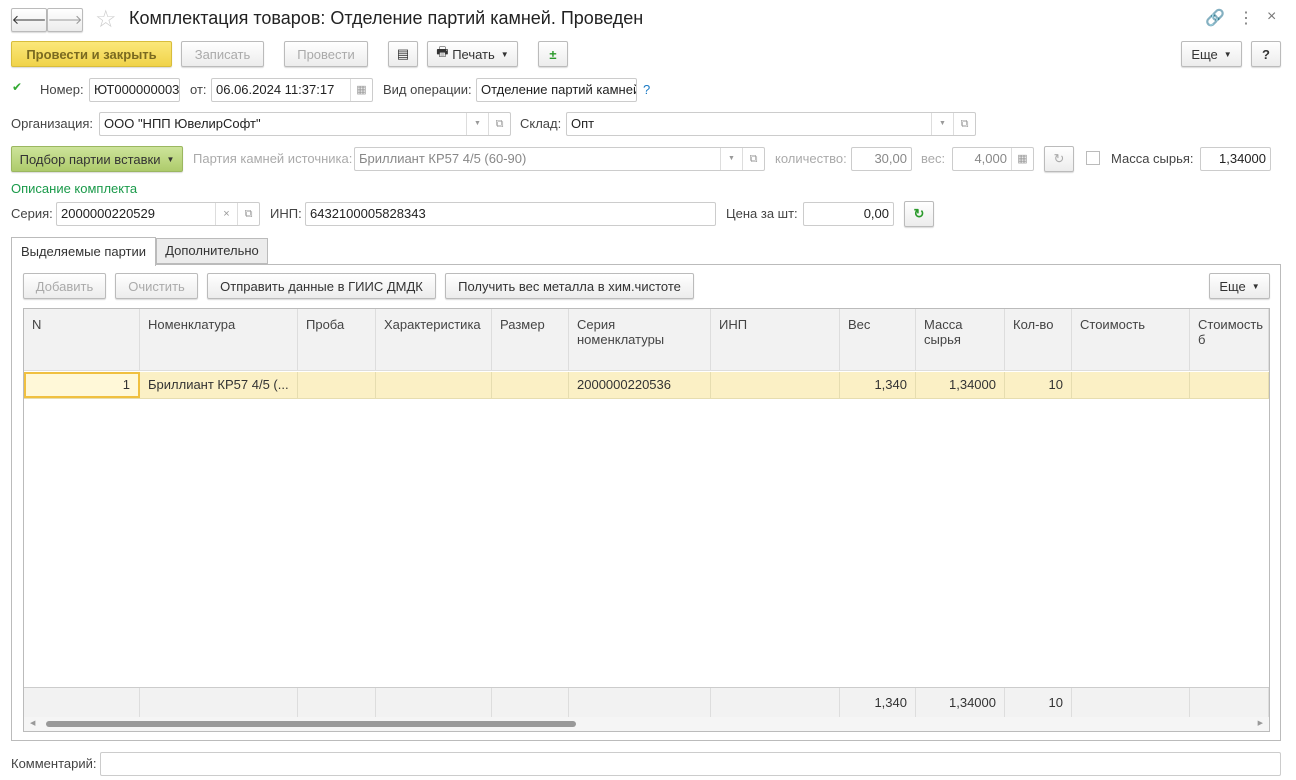  Describe the element at coordinates (960, 339) in the screenshot. I see `column-header-raw-mass: Масса сырья` at that location.